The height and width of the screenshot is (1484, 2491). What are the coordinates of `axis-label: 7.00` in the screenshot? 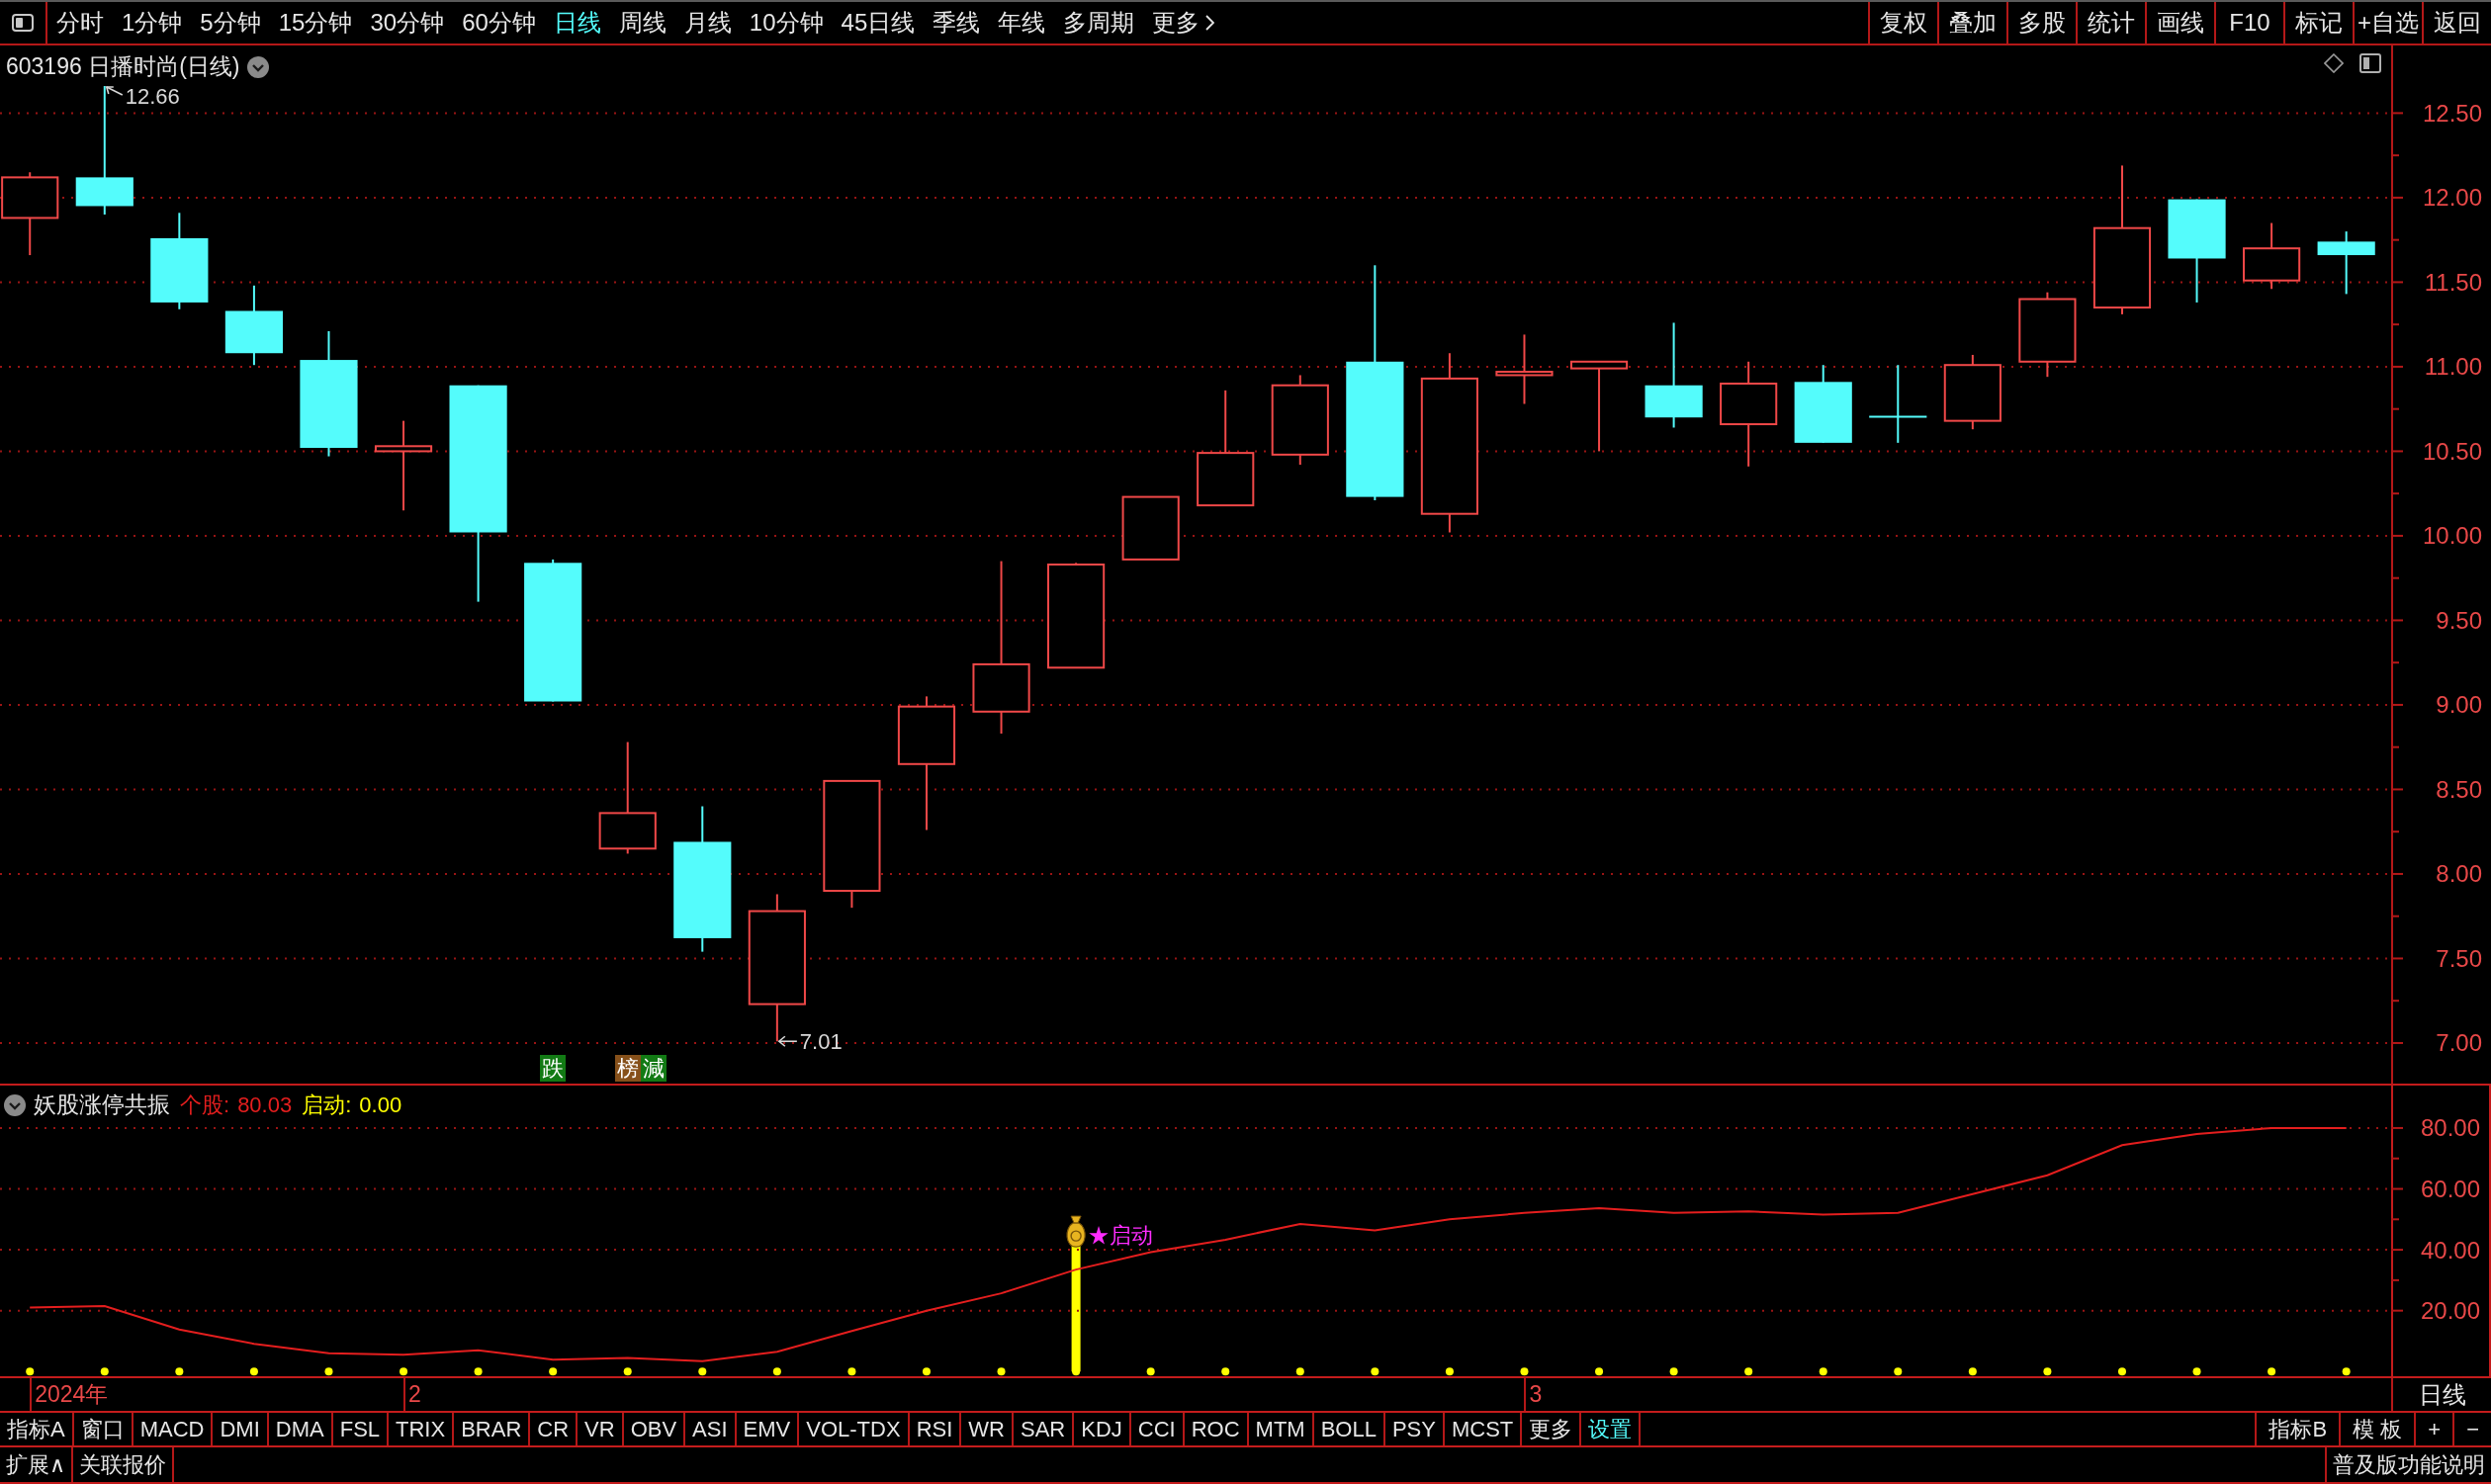 It's located at (2459, 1043).